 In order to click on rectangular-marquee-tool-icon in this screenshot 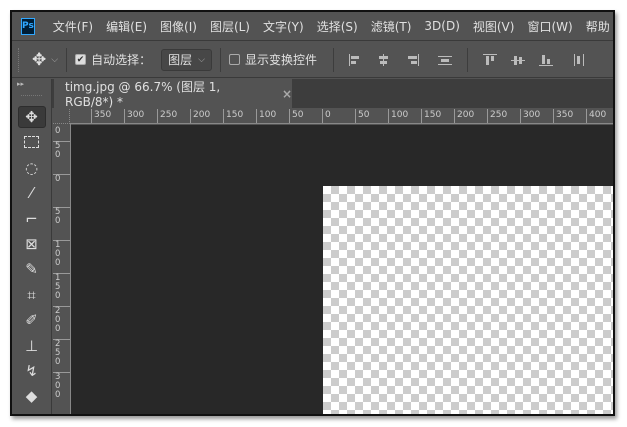, I will do `click(32, 142)`.